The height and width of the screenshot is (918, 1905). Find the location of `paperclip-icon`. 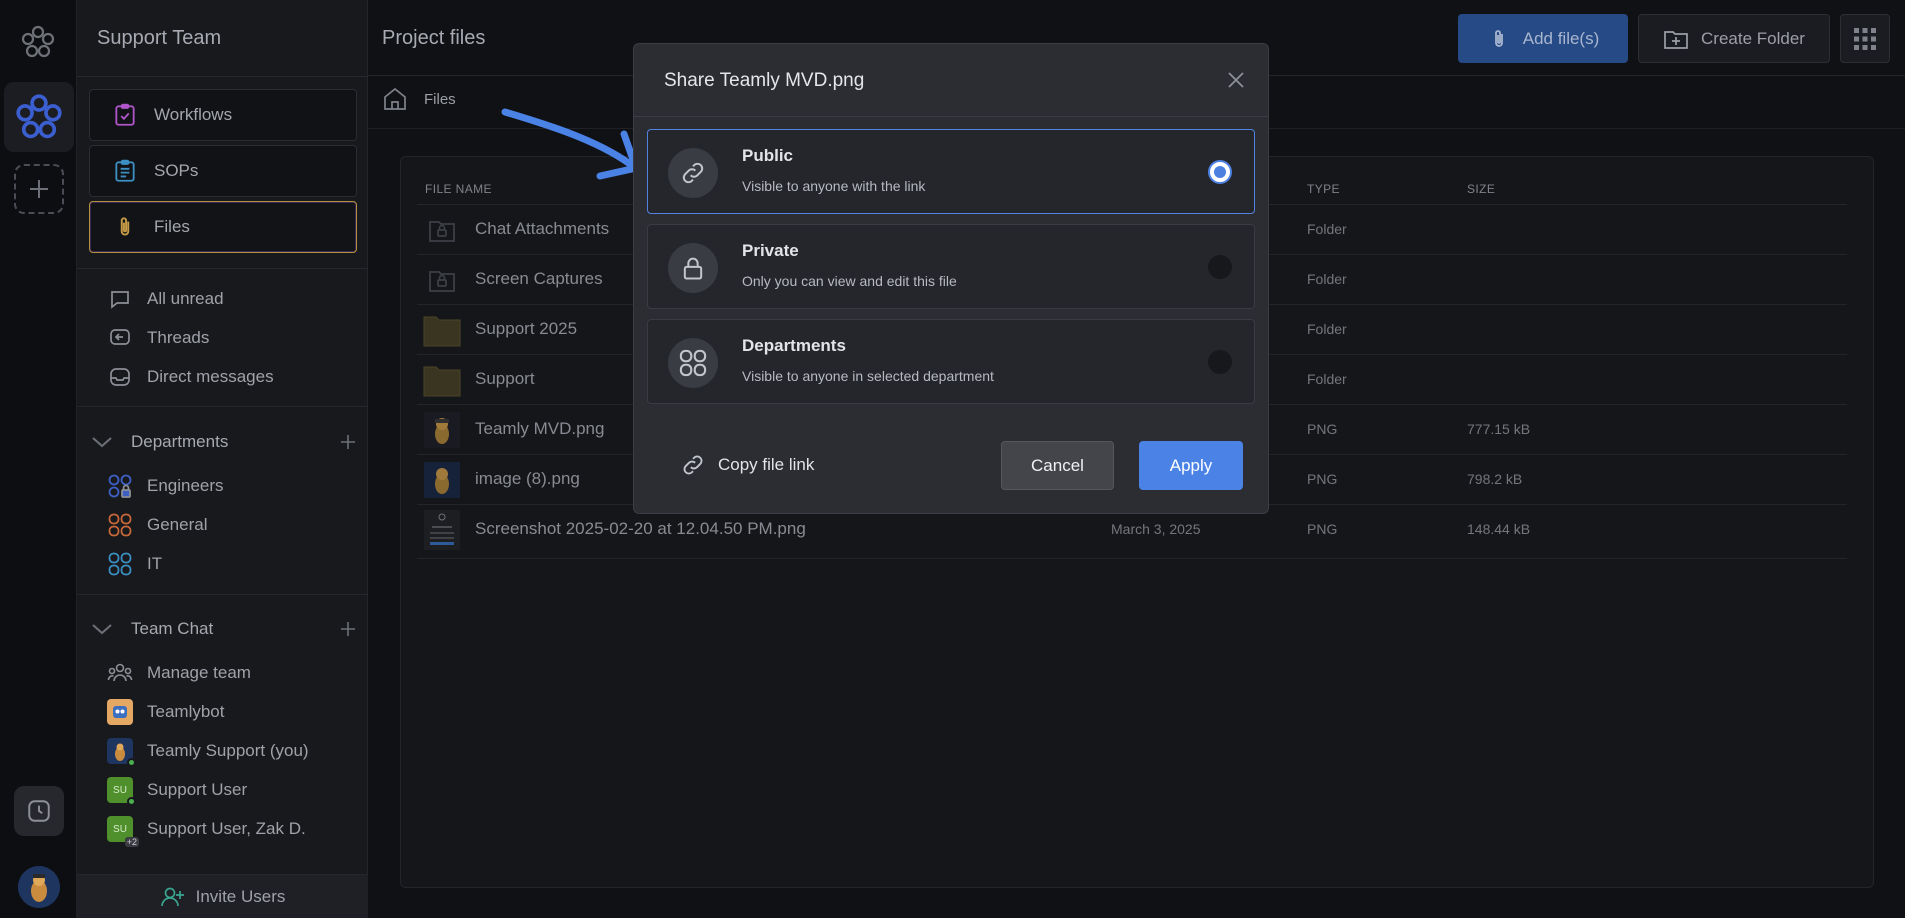

paperclip-icon is located at coordinates (125, 227).